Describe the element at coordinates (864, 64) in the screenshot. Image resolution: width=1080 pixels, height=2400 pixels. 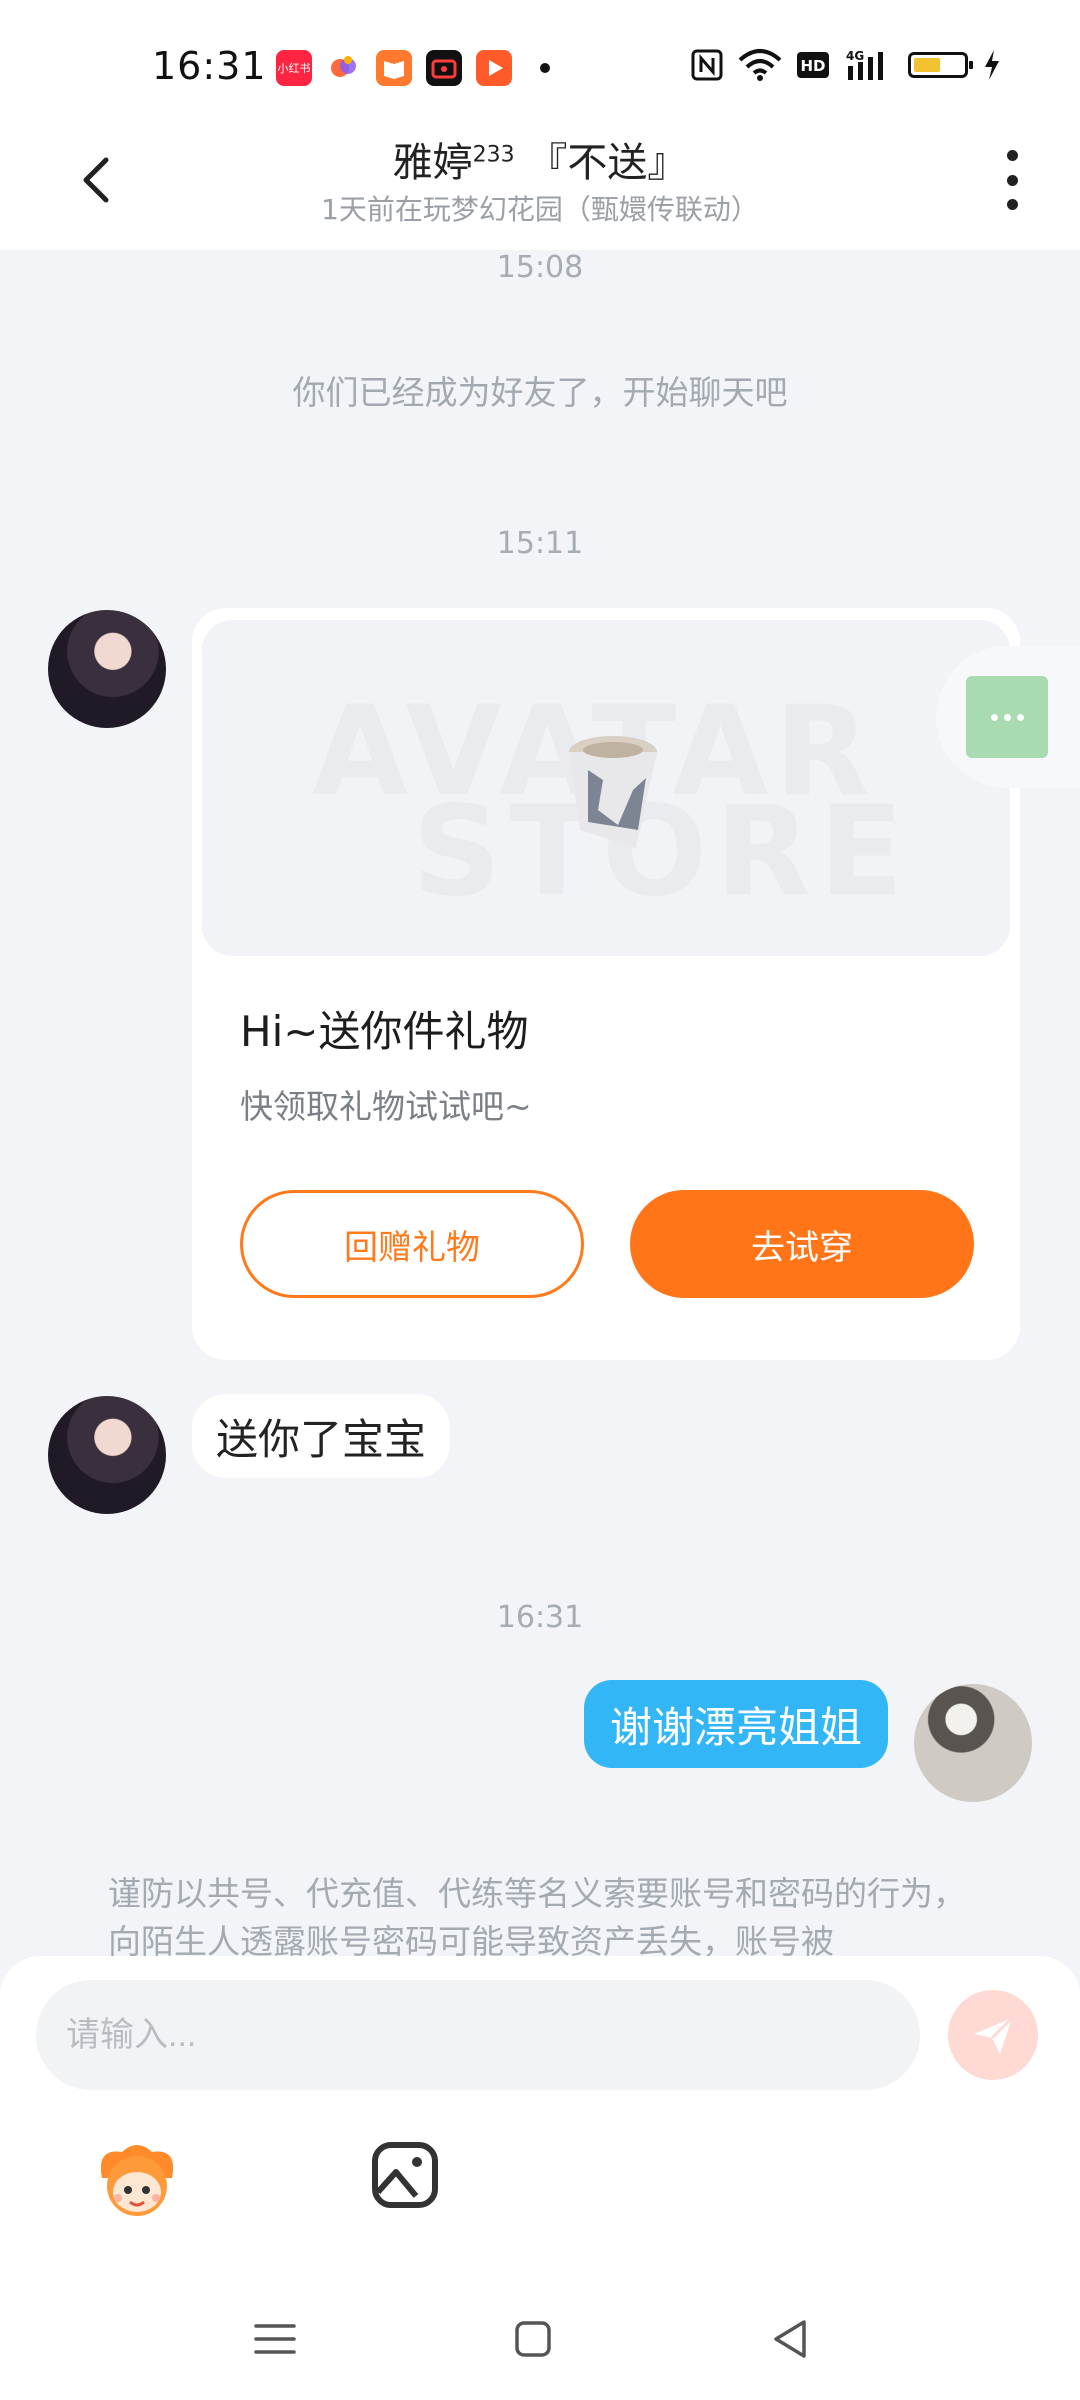
I see `4g-signal-icon: 4G` at that location.